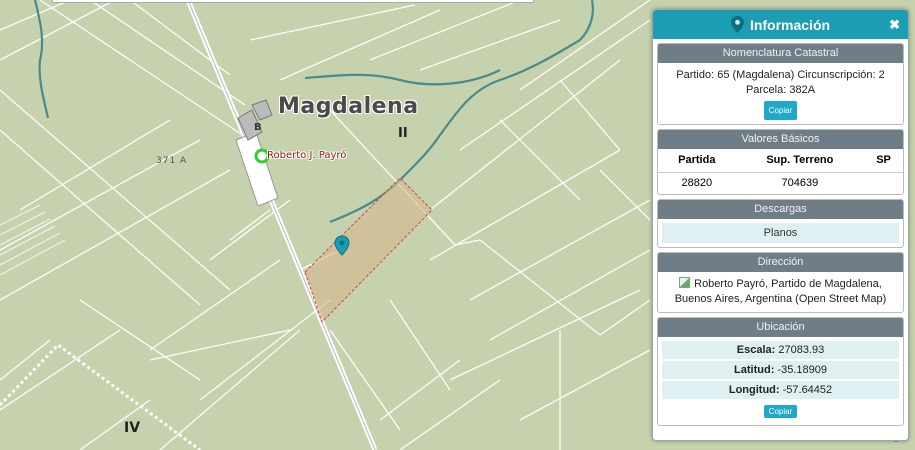 This screenshot has width=915, height=450. Describe the element at coordinates (754, 370) in the screenshot. I see `latitud-label: Latitud:` at that location.